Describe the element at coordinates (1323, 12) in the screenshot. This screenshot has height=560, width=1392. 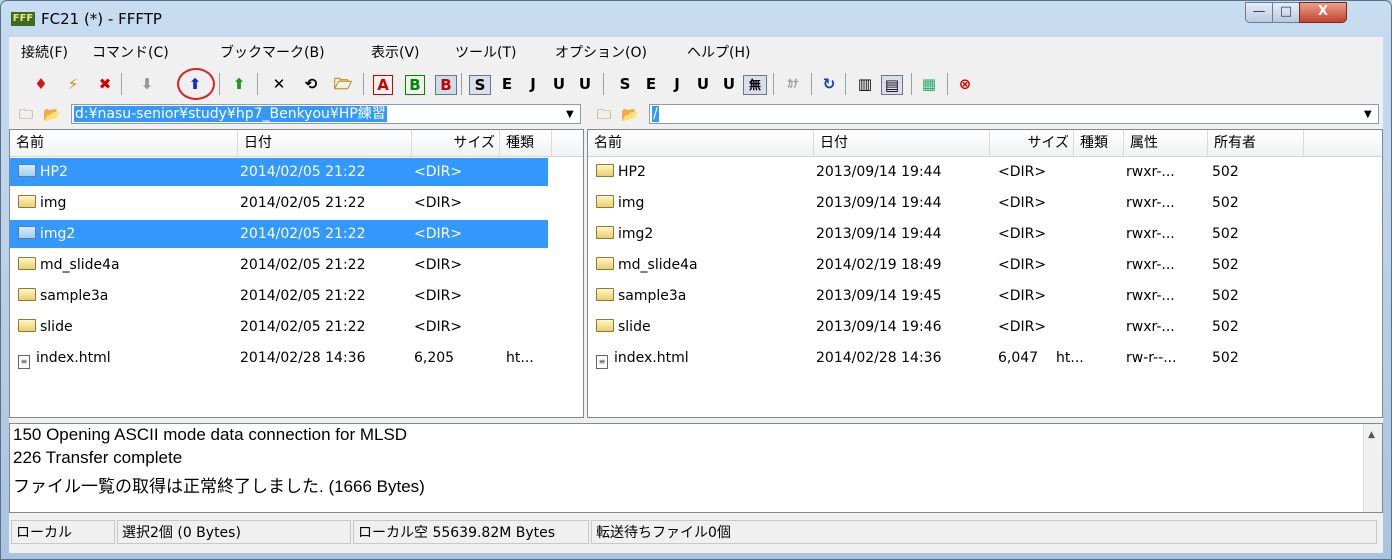
I see `close-button: X` at that location.